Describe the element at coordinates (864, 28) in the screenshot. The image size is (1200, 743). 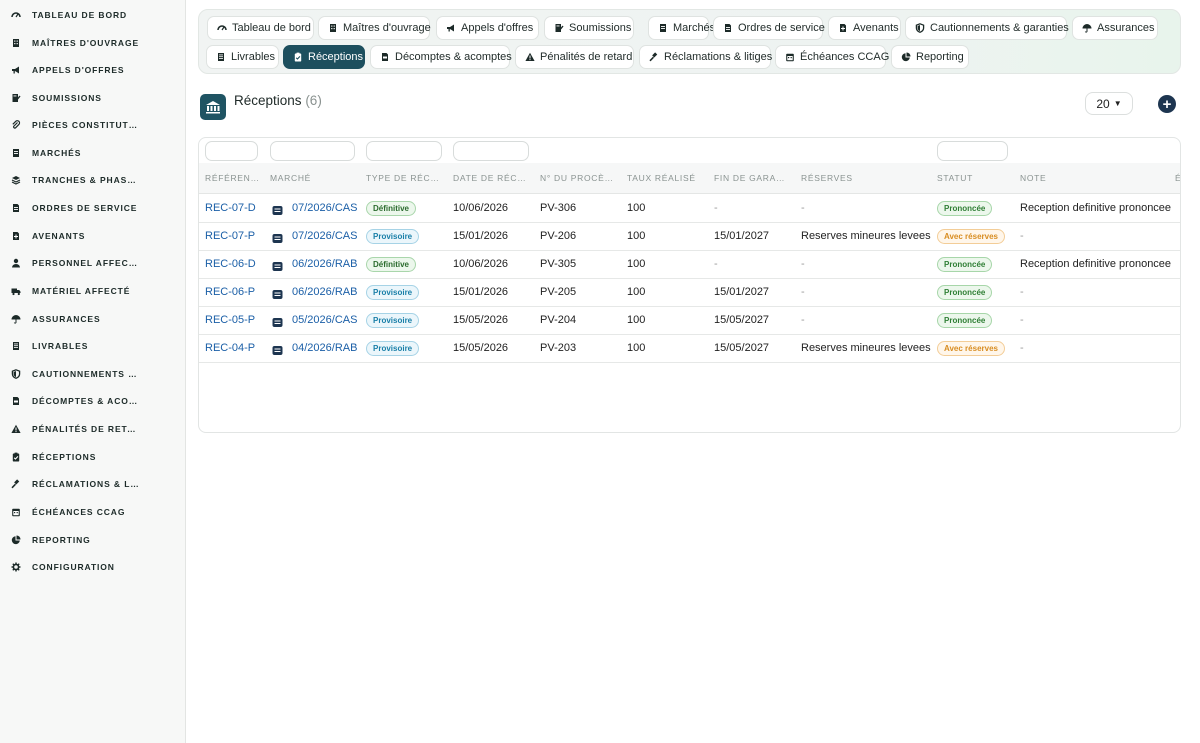
I see `tab-6: Avenants` at that location.